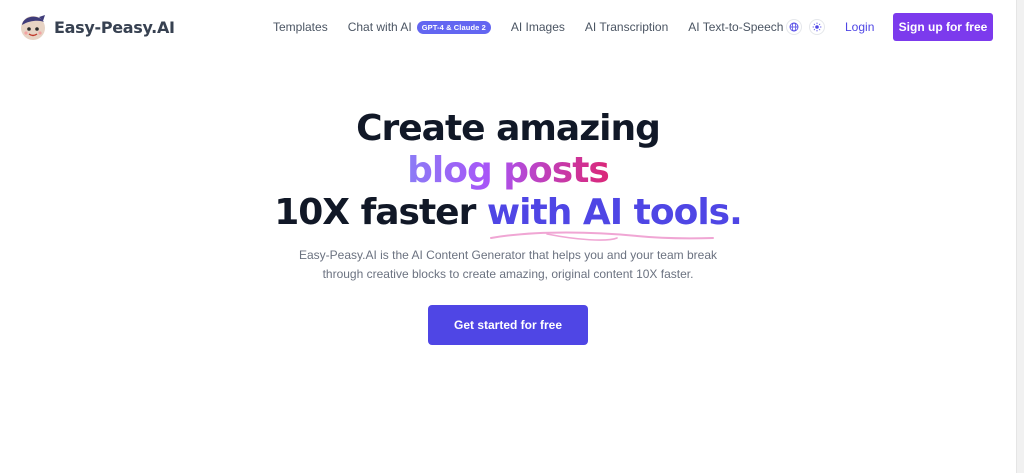  I want to click on nav-ai-images-label: AI Images, so click(537, 27).